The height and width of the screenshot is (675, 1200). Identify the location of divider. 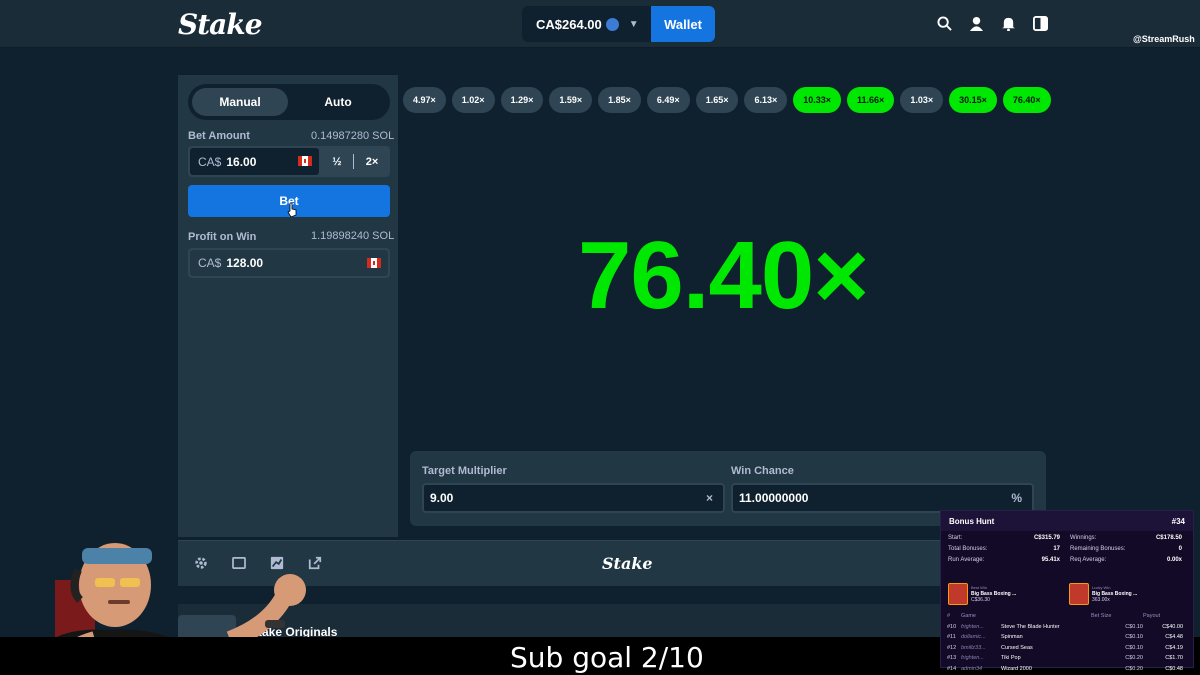
(353, 161).